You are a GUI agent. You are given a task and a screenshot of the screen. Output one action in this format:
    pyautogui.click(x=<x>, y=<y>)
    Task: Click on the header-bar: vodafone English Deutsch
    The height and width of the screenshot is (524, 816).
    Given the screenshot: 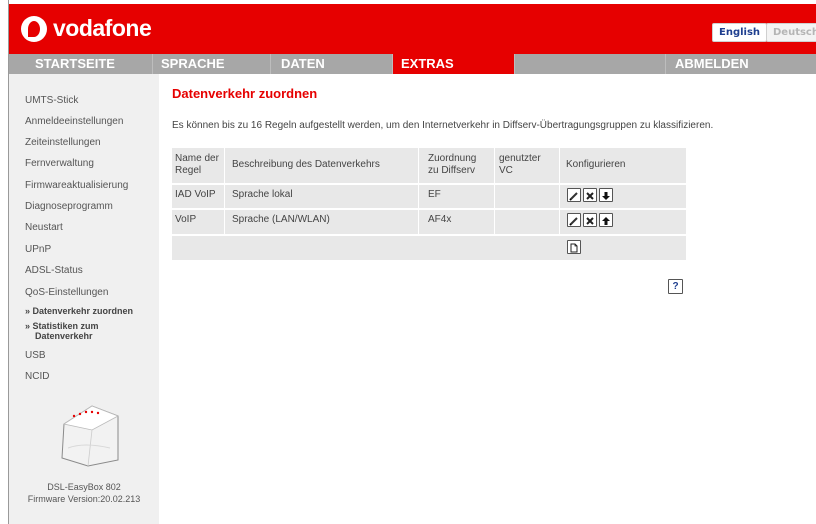 What is the action you would take?
    pyautogui.click(x=412, y=29)
    